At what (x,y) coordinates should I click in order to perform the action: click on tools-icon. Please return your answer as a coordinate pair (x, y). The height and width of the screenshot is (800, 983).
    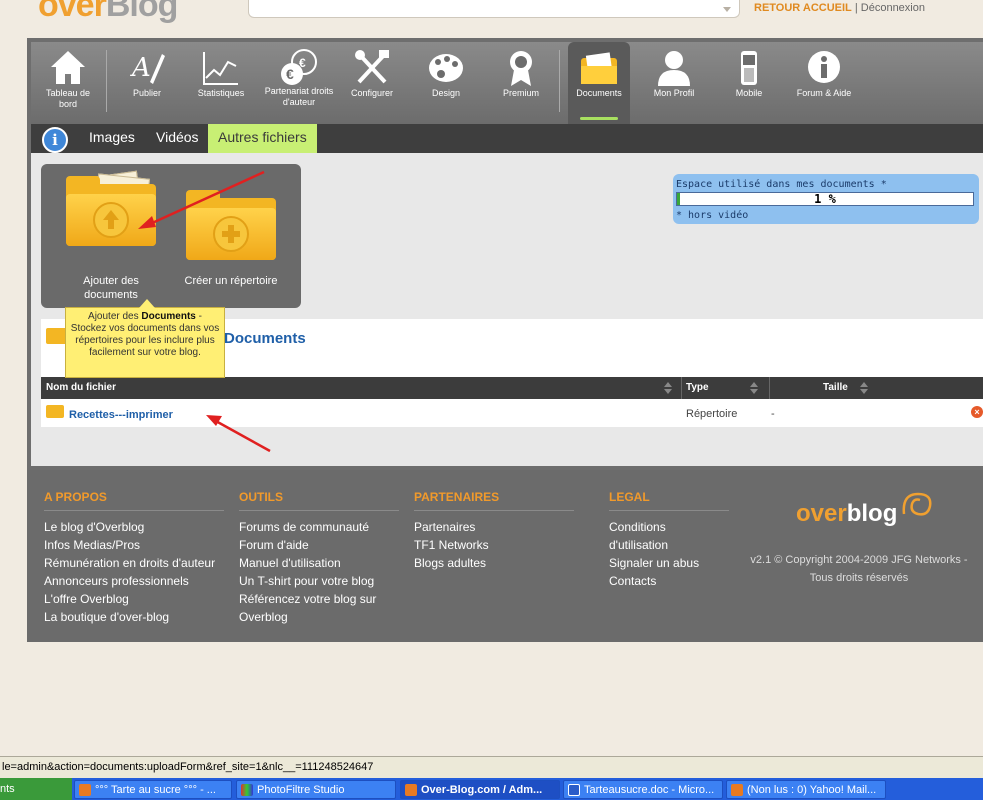
    Looking at the image, I should click on (372, 67).